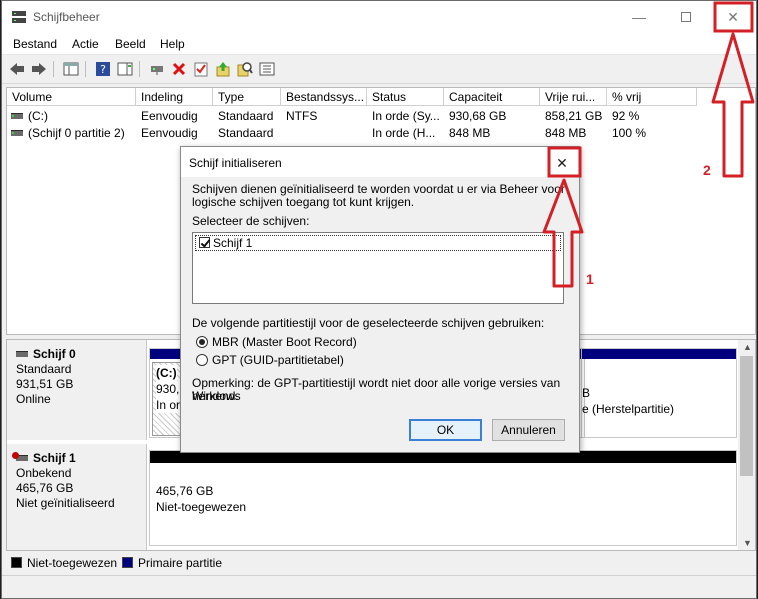 The height and width of the screenshot is (599, 758). What do you see at coordinates (381, 563) in the screenshot?
I see `legend: Niet-toegewezen Primaire partitie` at bounding box center [381, 563].